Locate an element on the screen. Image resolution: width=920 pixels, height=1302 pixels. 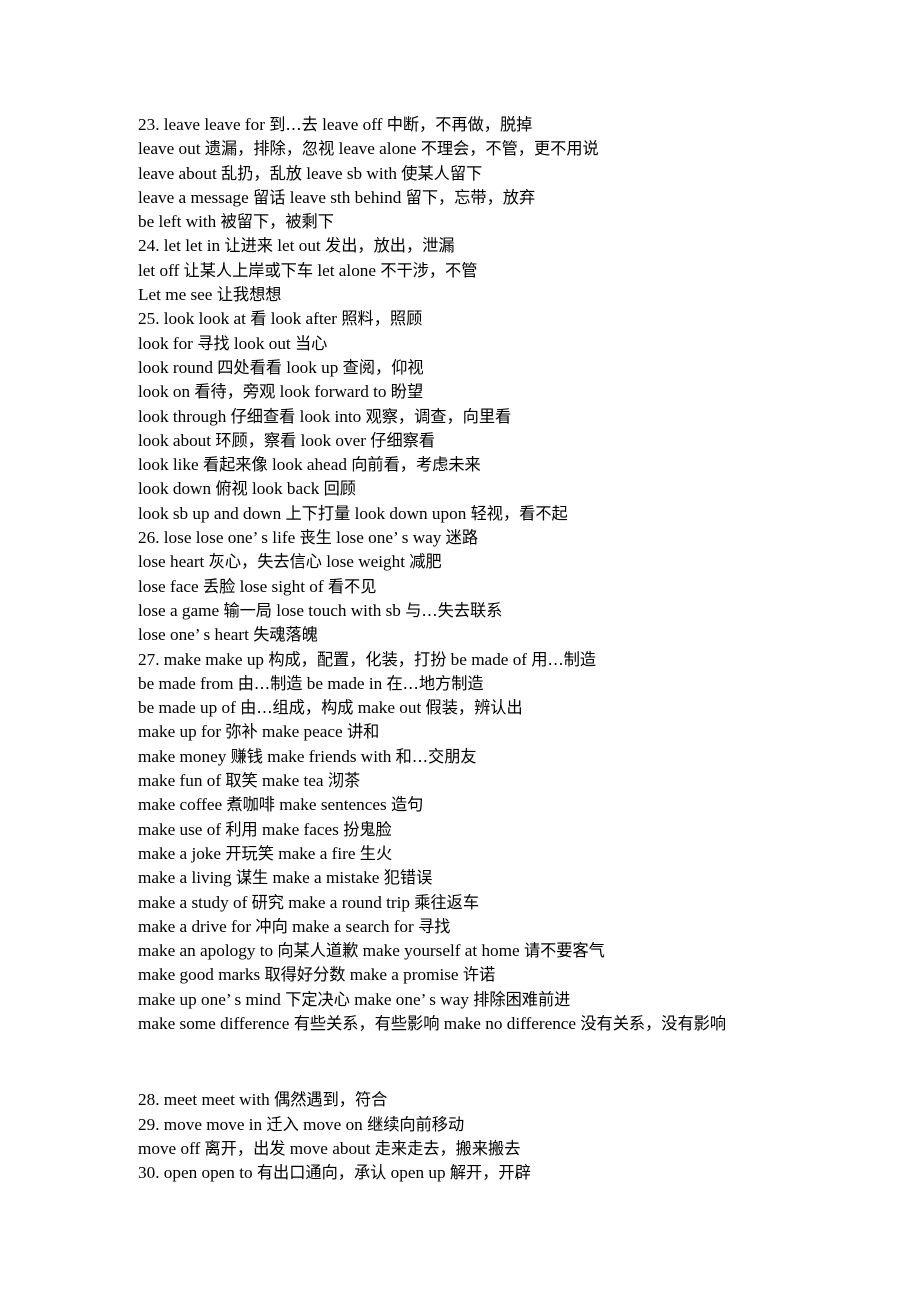
text-line: let off 让某人上岸或下车 let alone 不干涉，不管 is located at coordinates (308, 270).